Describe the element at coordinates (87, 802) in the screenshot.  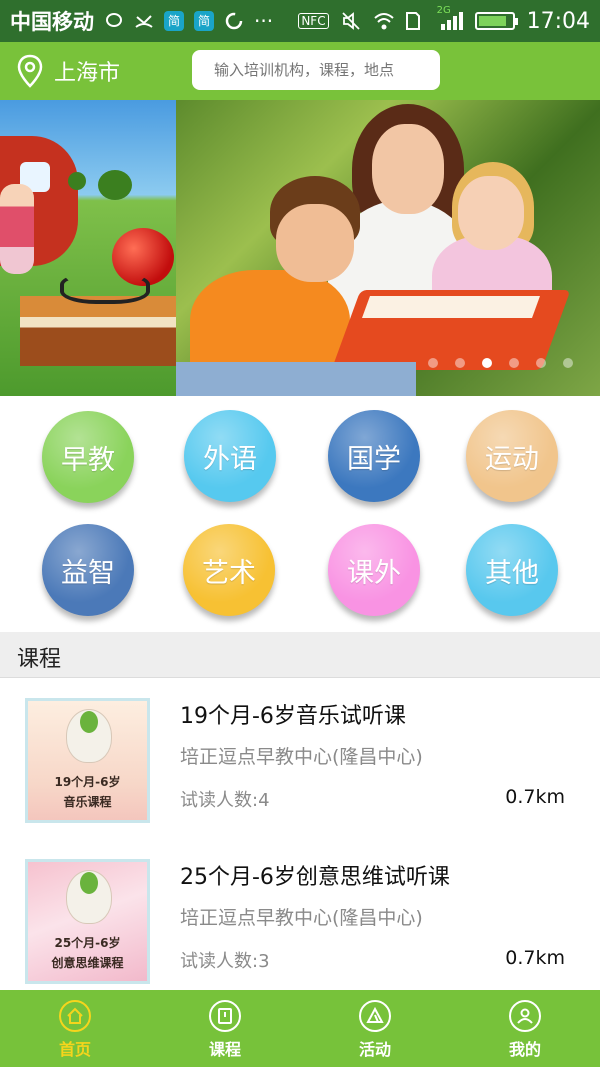
I see `thumbnail-text: 音乐课程` at that location.